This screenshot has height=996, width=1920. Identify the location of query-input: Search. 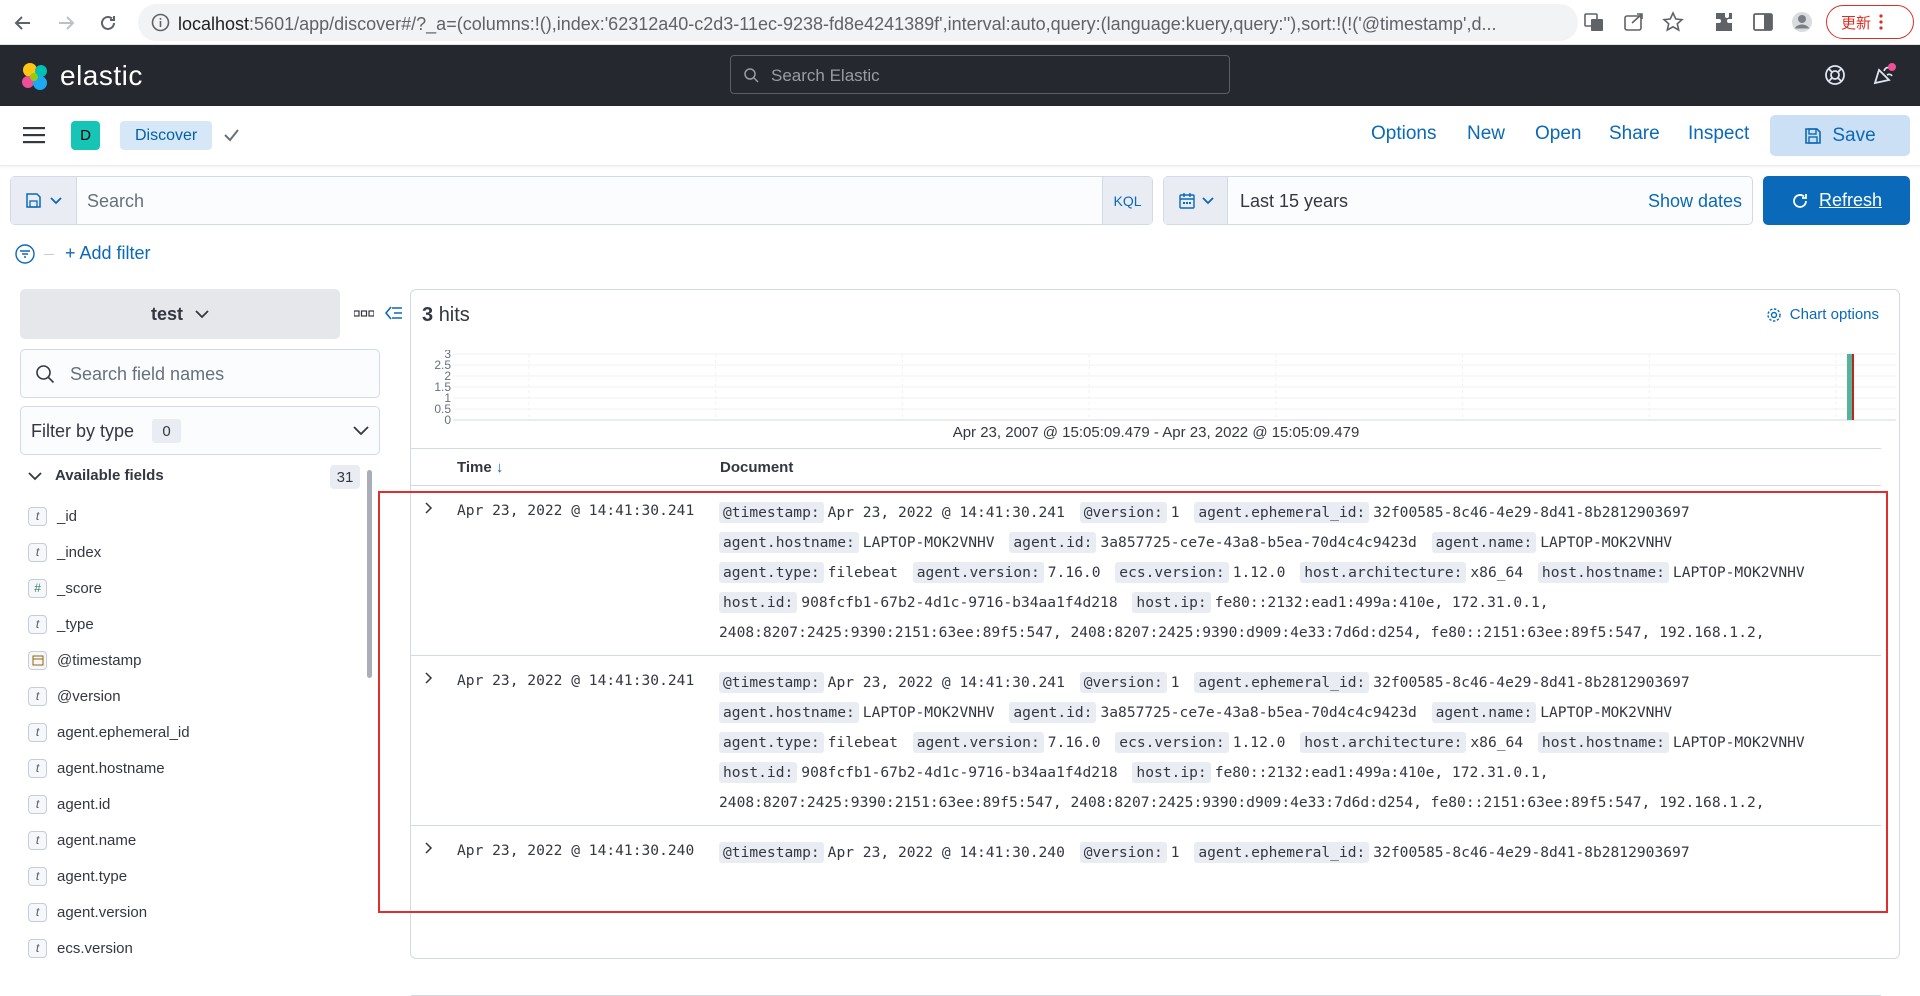
(115, 201).